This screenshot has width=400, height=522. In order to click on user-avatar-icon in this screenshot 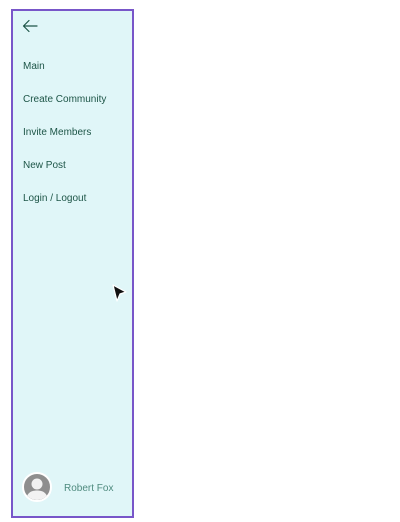, I will do `click(37, 489)`.